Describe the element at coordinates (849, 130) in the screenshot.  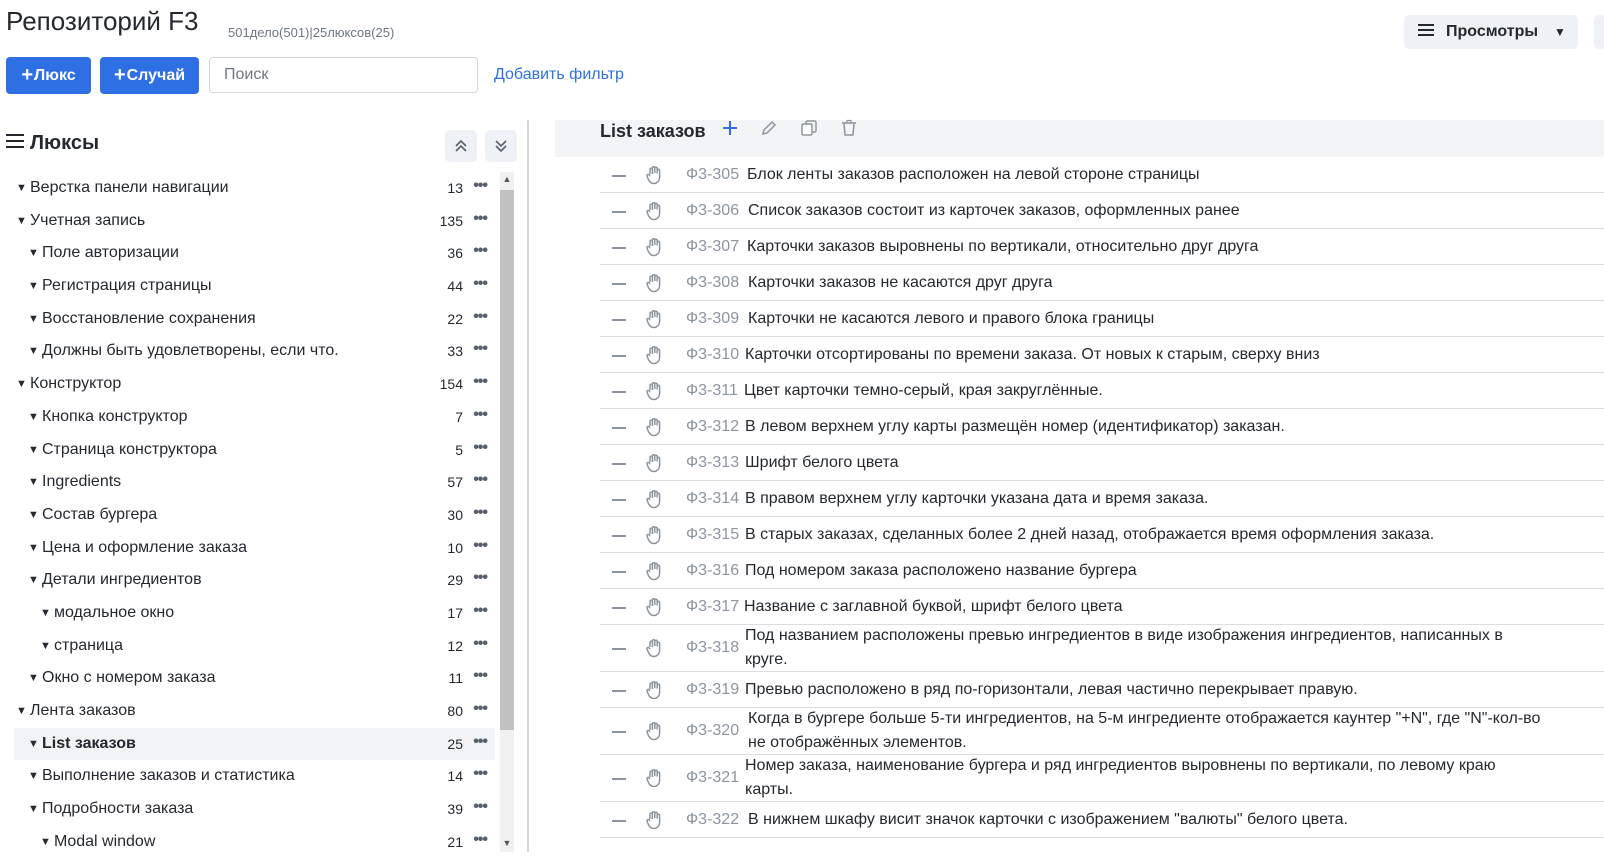
I see `delete-section-button` at that location.